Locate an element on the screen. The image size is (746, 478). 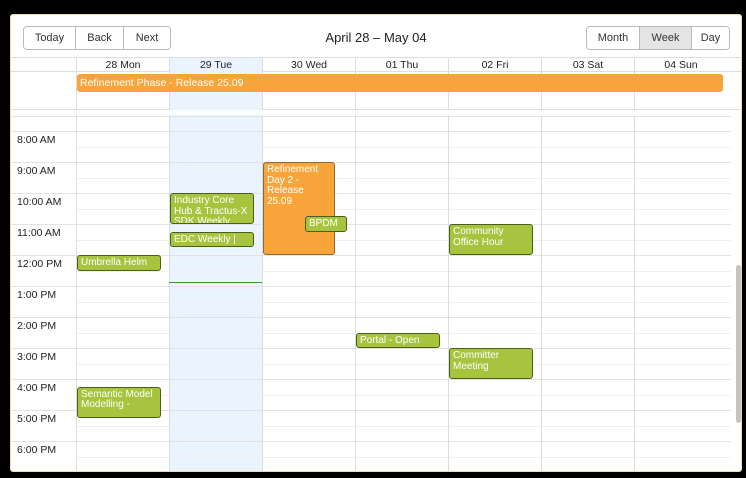
time-label: 8:00 AM is located at coordinates (36, 140).